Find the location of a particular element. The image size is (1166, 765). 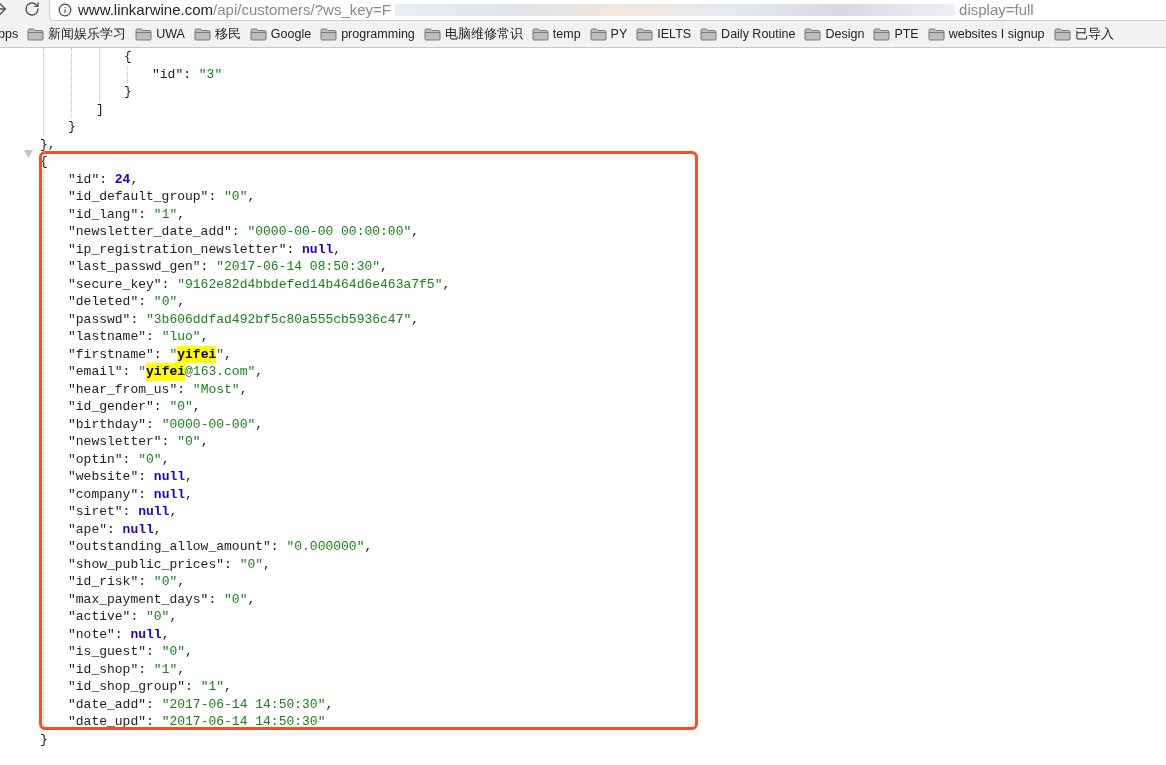

json-key: "id_lang": is located at coordinates (111, 214).